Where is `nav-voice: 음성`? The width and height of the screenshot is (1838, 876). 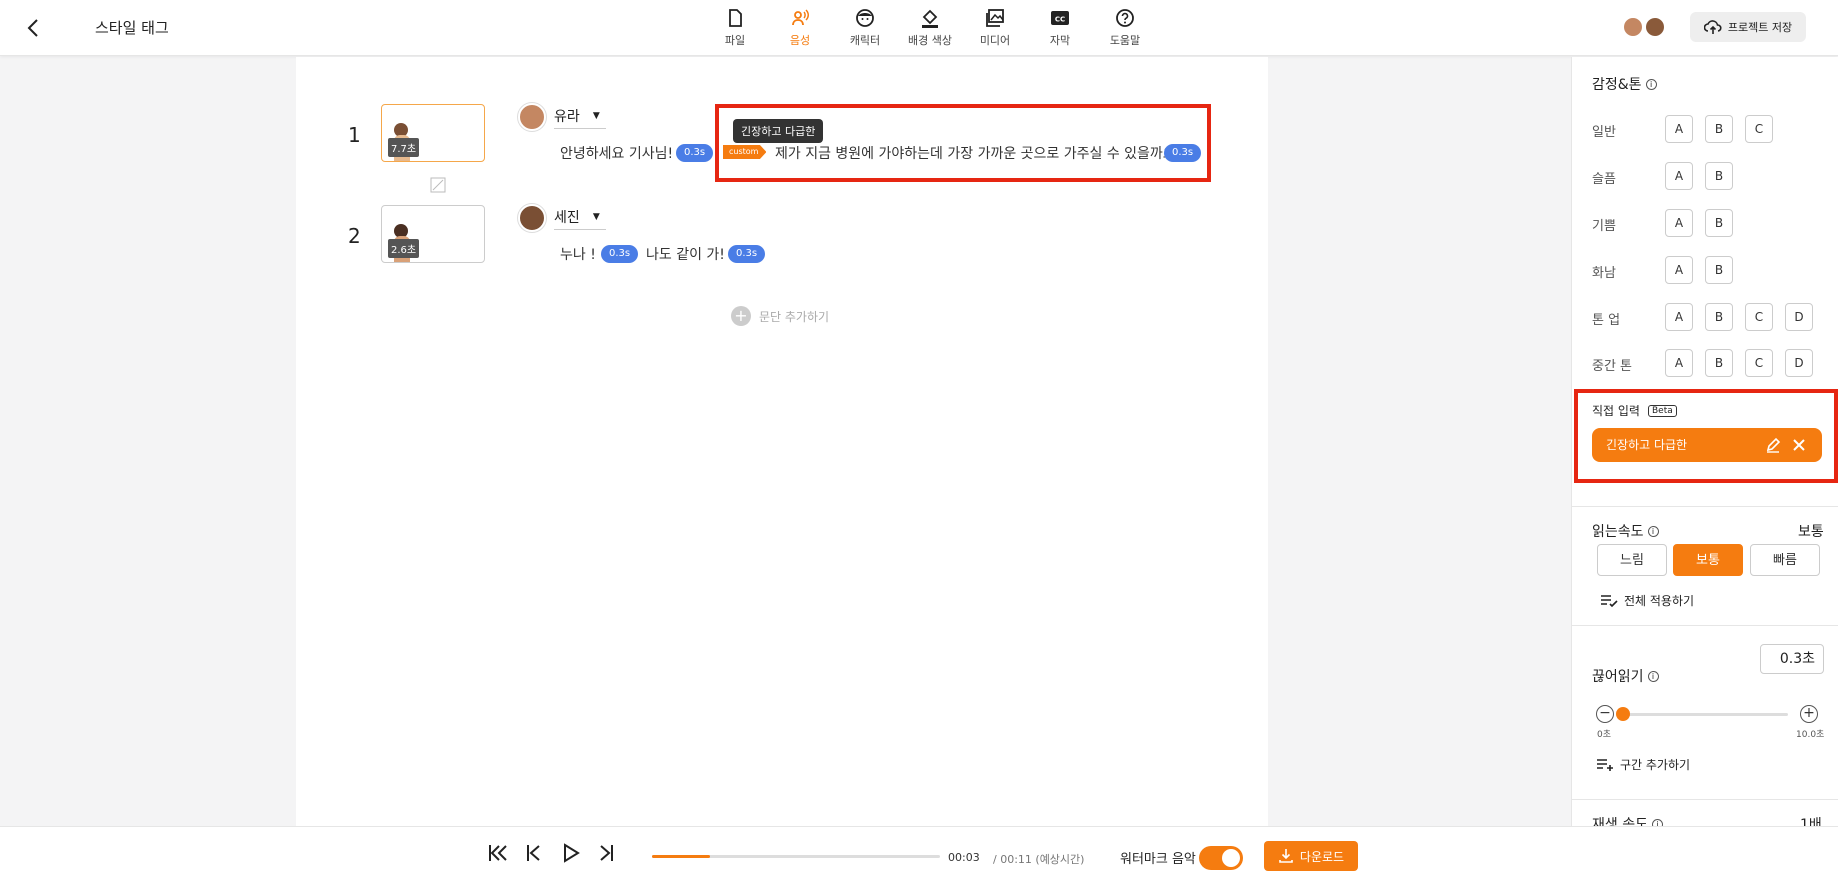
nav-voice: 음성 is located at coordinates (800, 28).